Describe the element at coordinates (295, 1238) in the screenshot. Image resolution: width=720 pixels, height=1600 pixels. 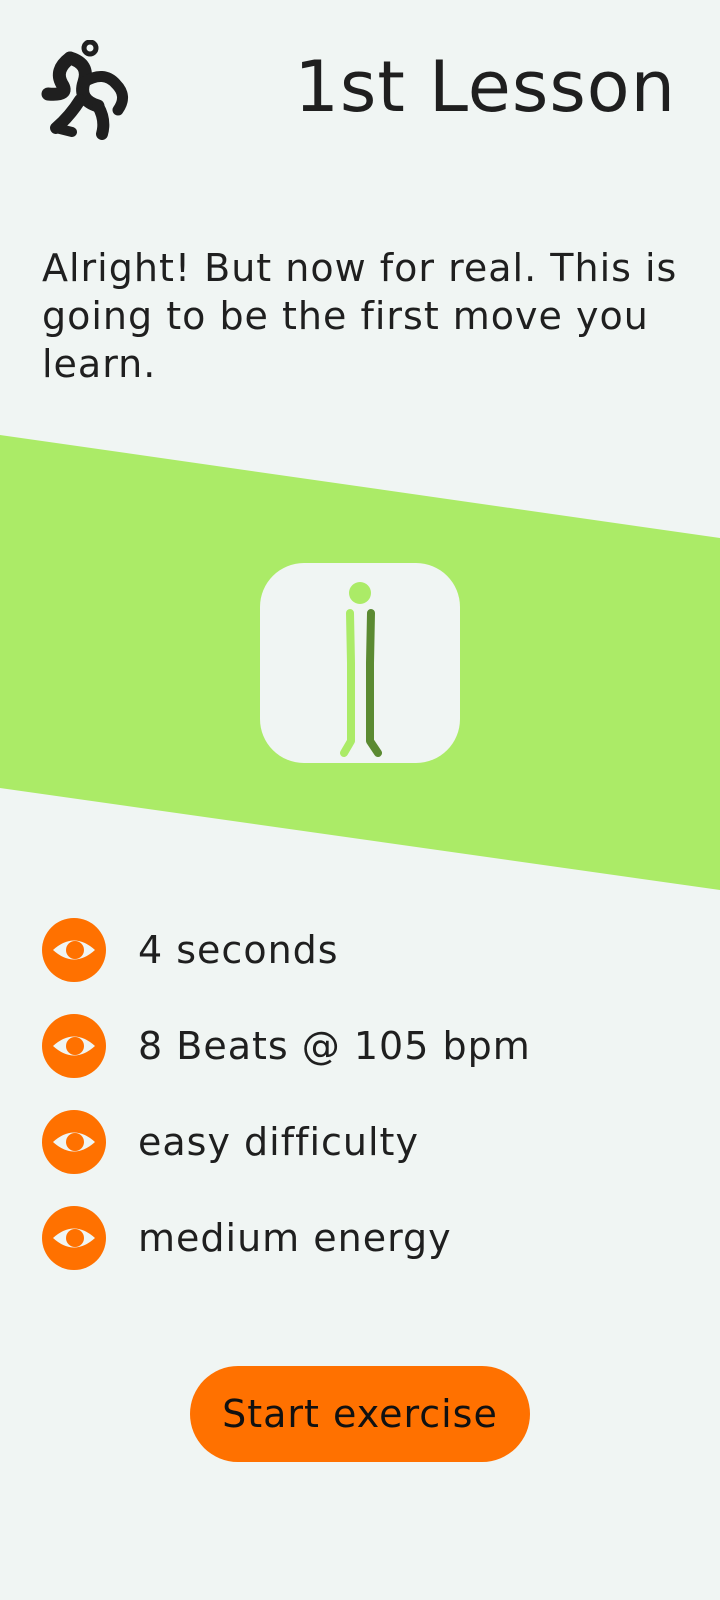
I see `stat-label: medium energy` at that location.